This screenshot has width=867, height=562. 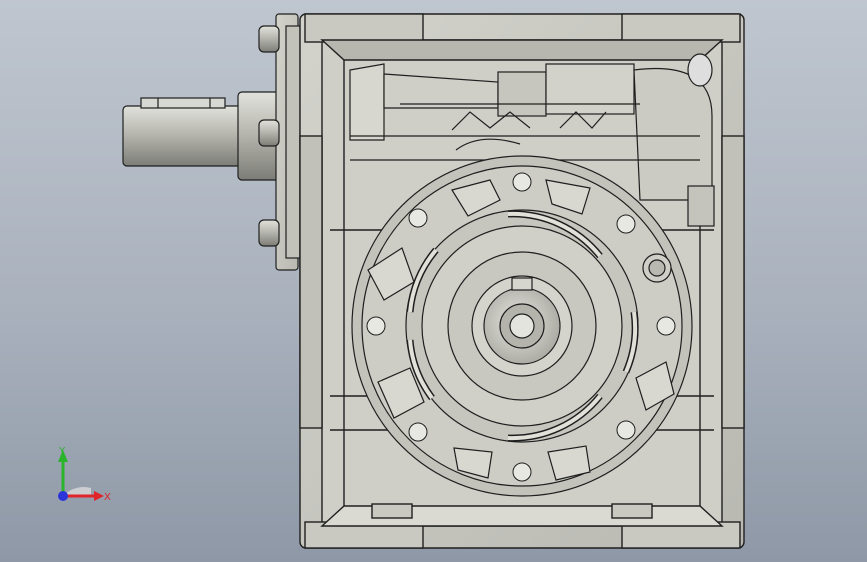 What do you see at coordinates (202, 136) in the screenshot?
I see `input-shaft` at bounding box center [202, 136].